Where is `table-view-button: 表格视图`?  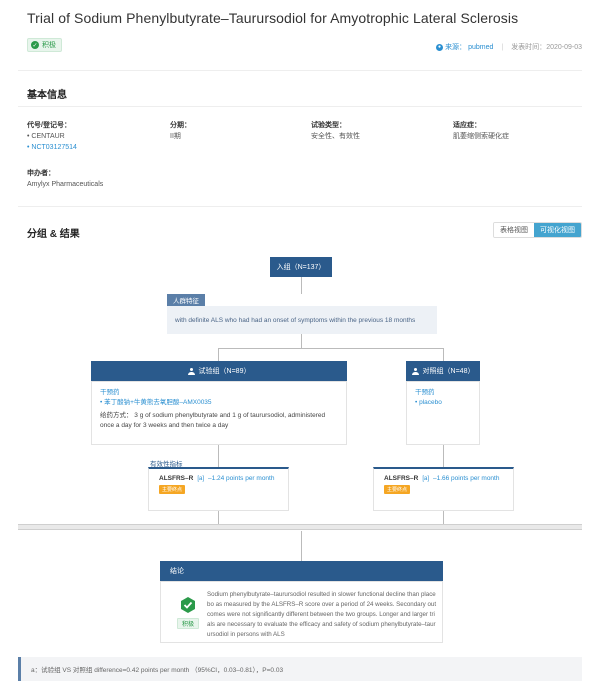
table-view-button: 表格视图 is located at coordinates (514, 230).